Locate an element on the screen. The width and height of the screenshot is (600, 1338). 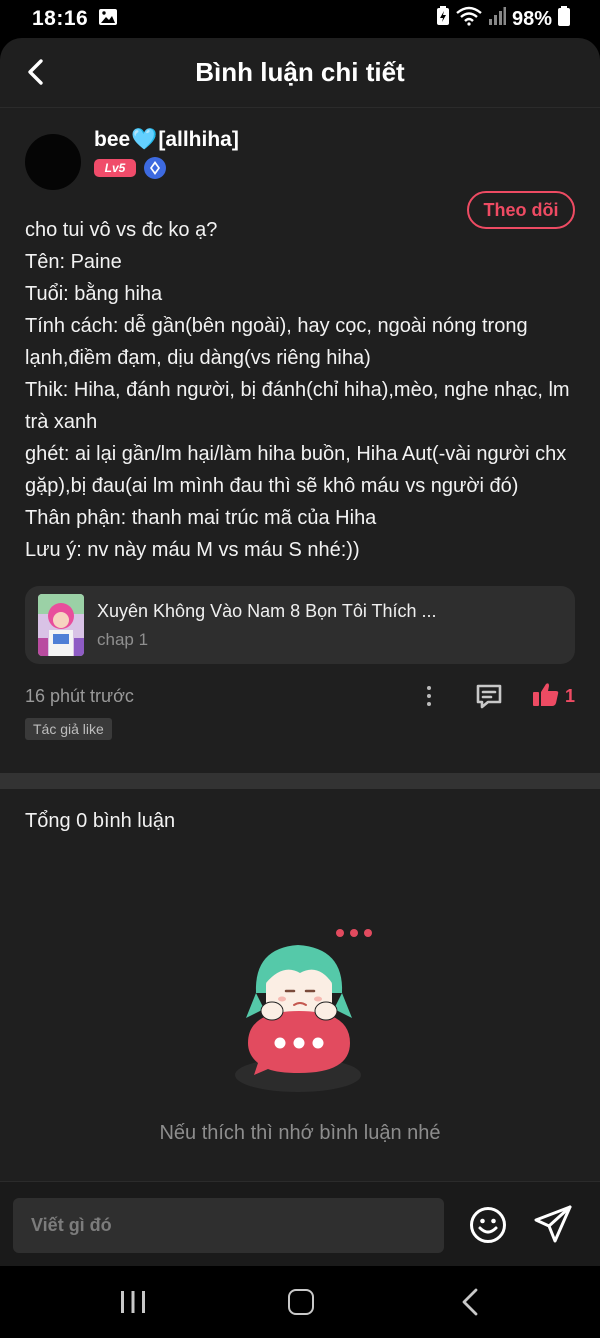
smiley-icon is located at coordinates (488, 1225).